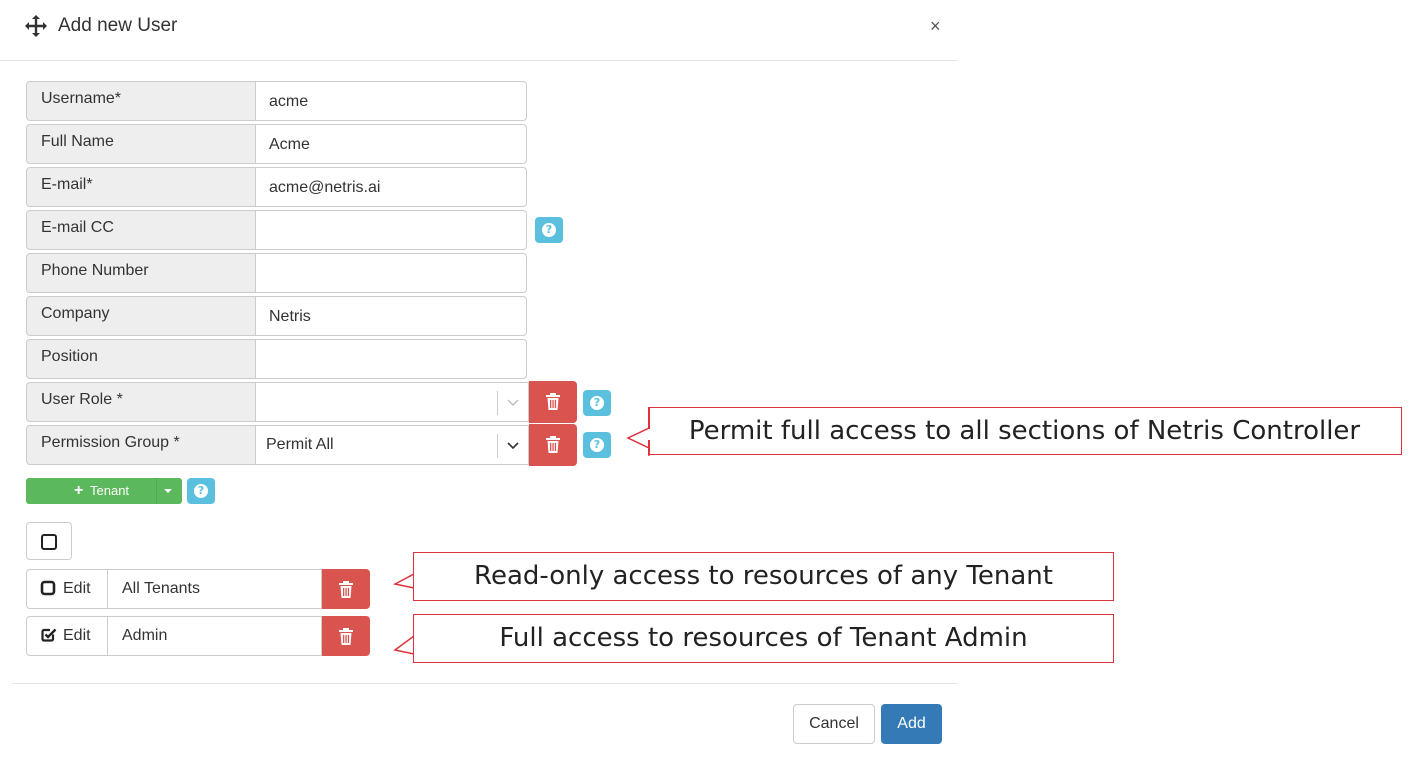  Describe the element at coordinates (110, 490) in the screenshot. I see `add-tenant-label: Tenant` at that location.